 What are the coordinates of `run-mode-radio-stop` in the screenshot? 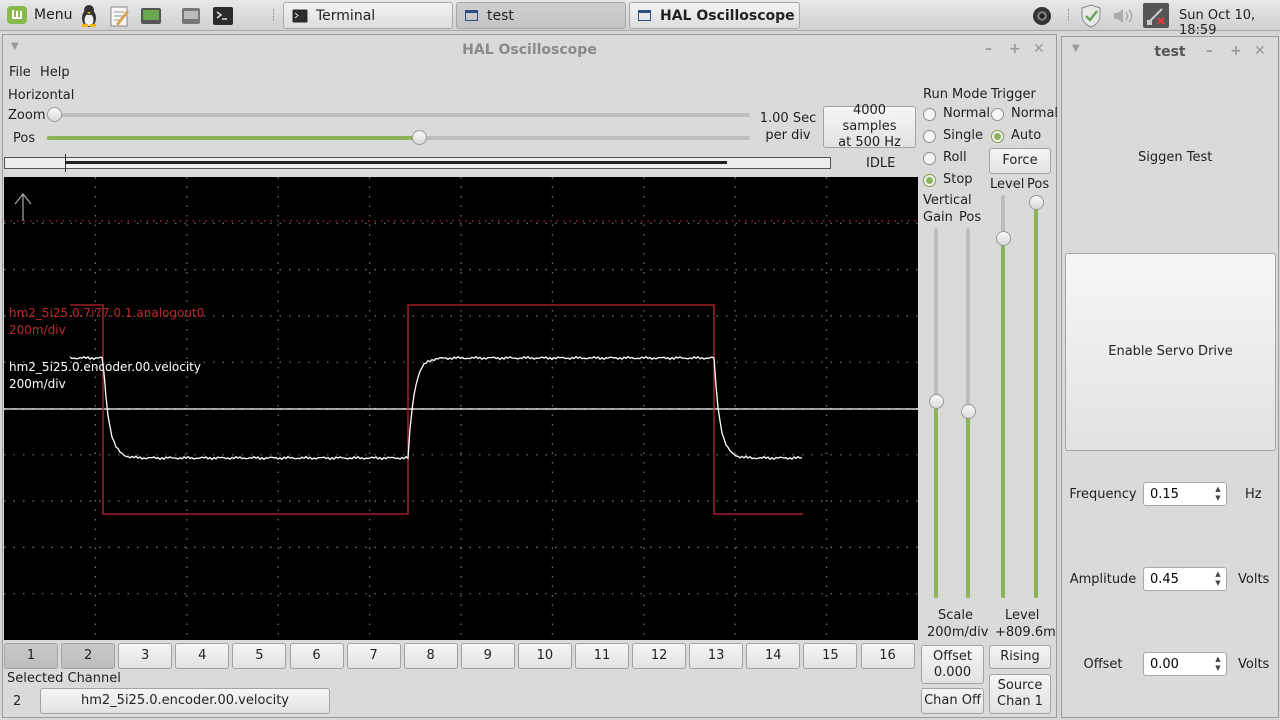 It's located at (929, 180).